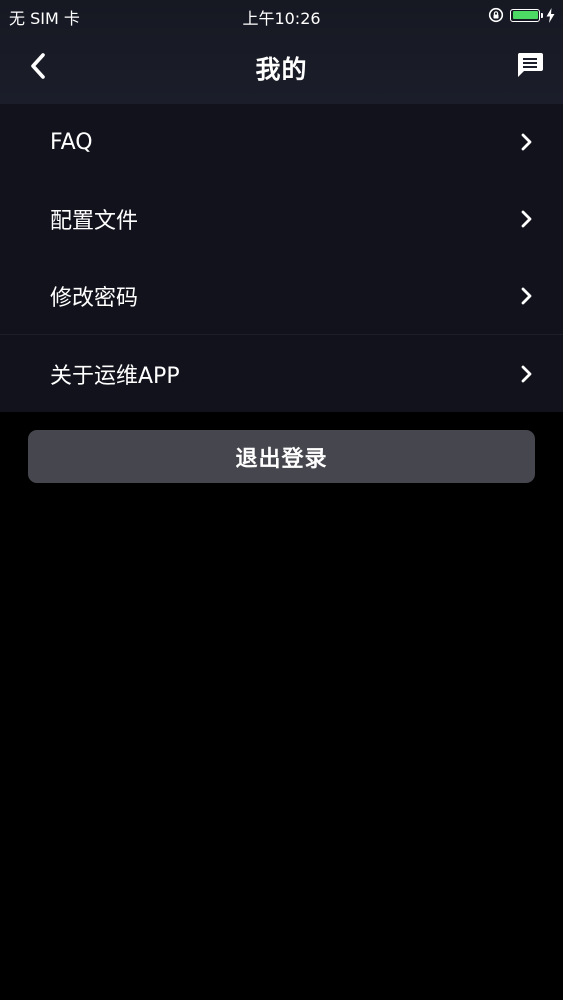 The height and width of the screenshot is (1000, 563). I want to click on menu-item-label: 关于运维APP, so click(115, 376).